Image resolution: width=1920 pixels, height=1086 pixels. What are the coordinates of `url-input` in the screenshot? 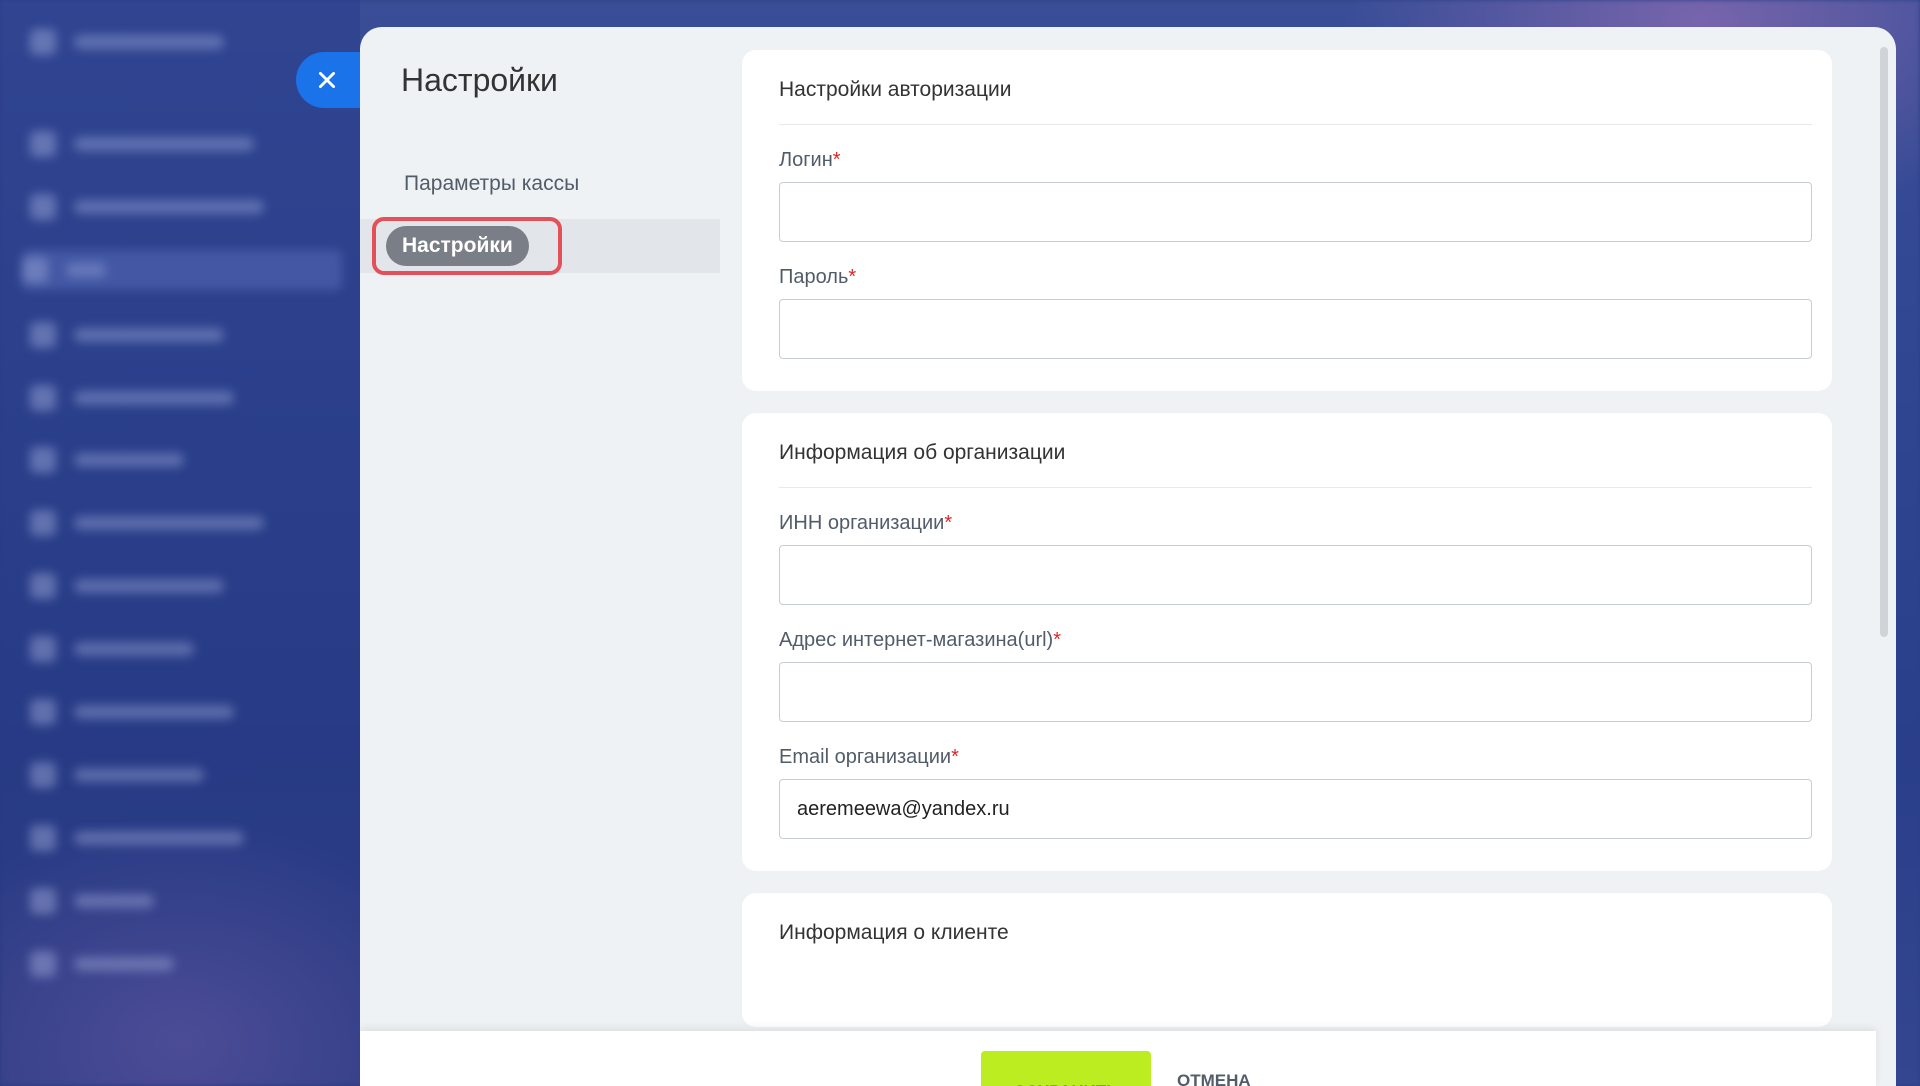 It's located at (1295, 692).